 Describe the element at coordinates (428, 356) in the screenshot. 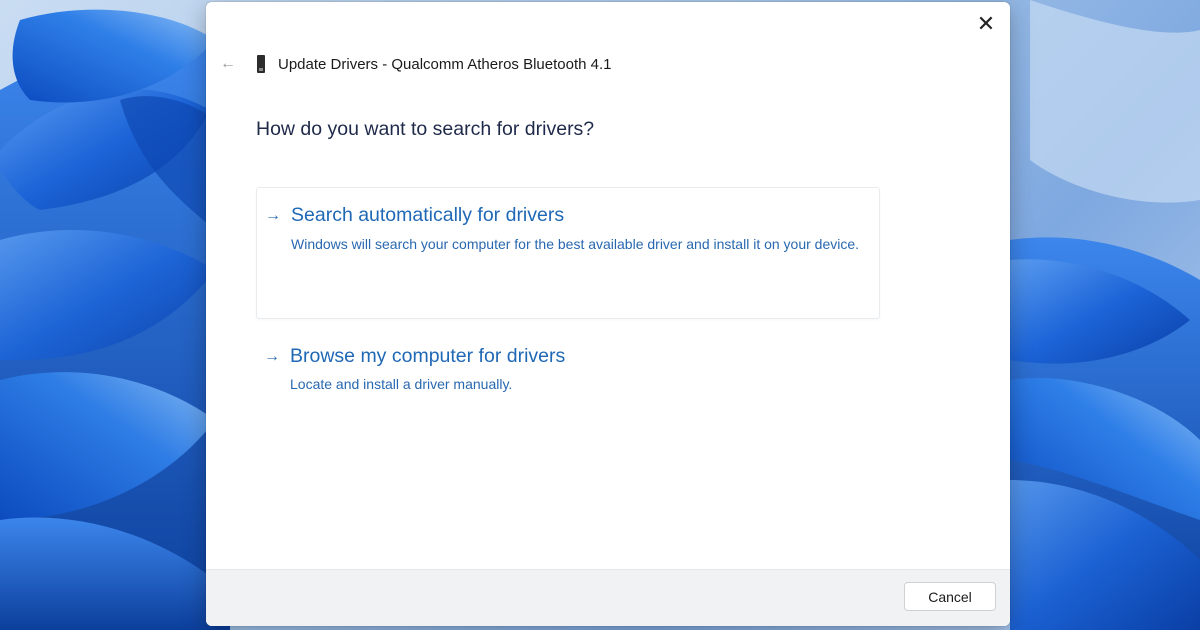

I see `option-title: Browse my computer for drivers` at that location.